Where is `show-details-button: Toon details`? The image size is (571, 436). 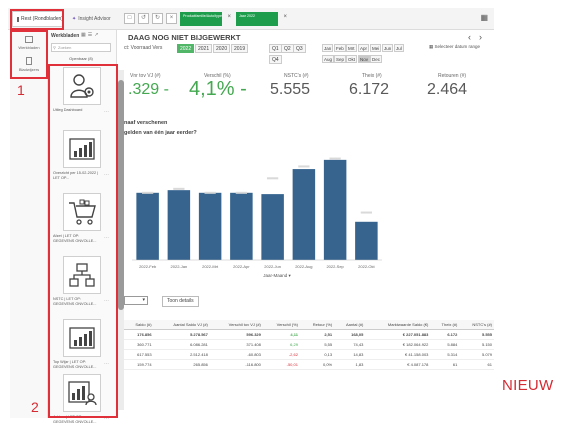
show-details-button: Toon details is located at coordinates (180, 301).